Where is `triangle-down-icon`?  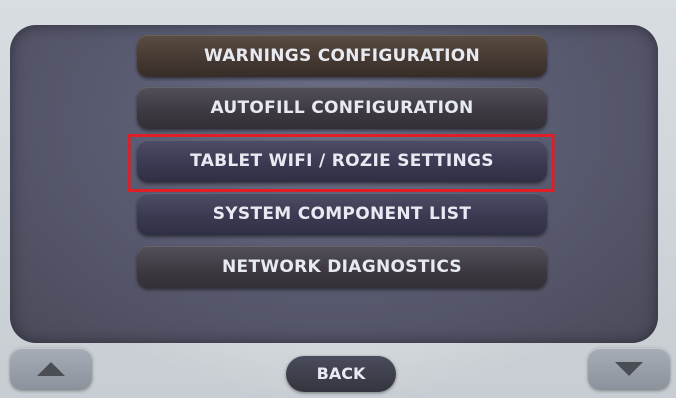
triangle-down-icon is located at coordinates (629, 369).